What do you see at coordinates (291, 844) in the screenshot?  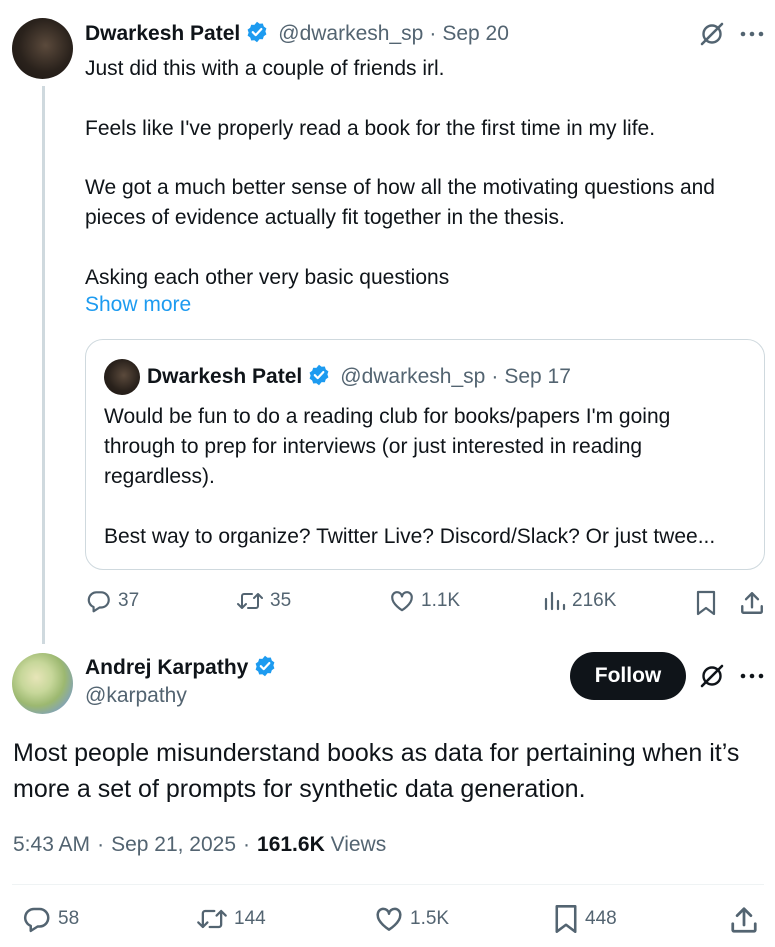 I see `views-count: 161.6K` at bounding box center [291, 844].